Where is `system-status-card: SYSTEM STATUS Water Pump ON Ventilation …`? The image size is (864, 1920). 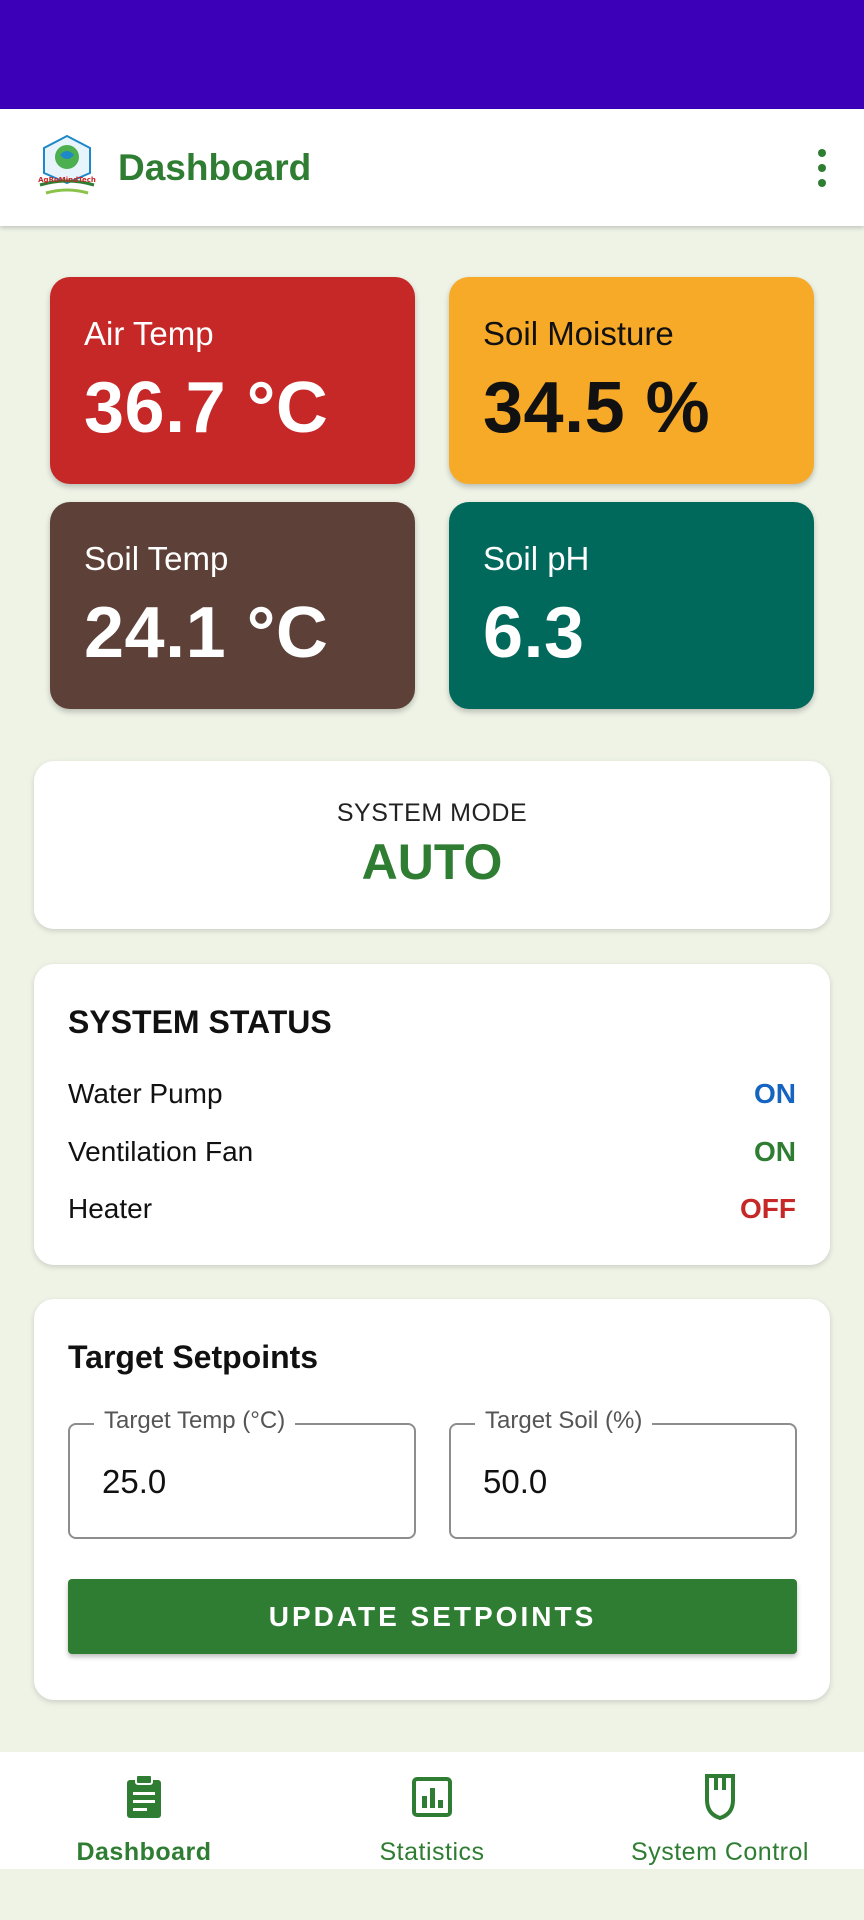
system-status-card: SYSTEM STATUS Water Pump ON Ventilation … is located at coordinates (432, 1114).